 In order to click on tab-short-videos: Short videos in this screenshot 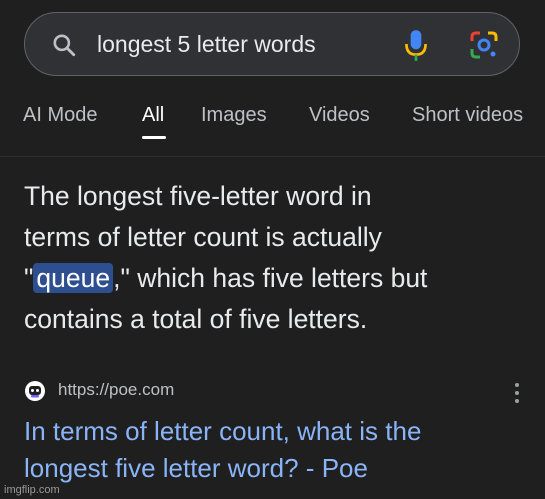, I will do `click(467, 115)`.